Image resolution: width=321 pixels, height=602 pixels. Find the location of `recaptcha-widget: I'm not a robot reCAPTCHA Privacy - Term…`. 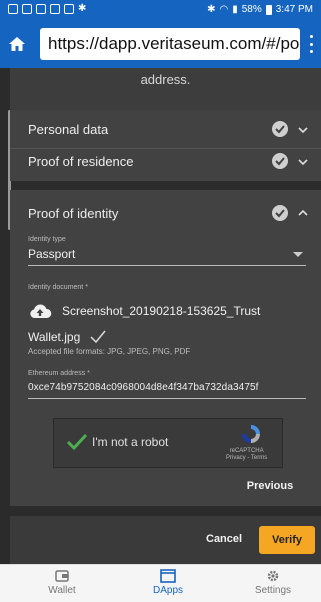

recaptcha-widget: I'm not a robot reCAPTCHA Privacy - Term… is located at coordinates (168, 443).